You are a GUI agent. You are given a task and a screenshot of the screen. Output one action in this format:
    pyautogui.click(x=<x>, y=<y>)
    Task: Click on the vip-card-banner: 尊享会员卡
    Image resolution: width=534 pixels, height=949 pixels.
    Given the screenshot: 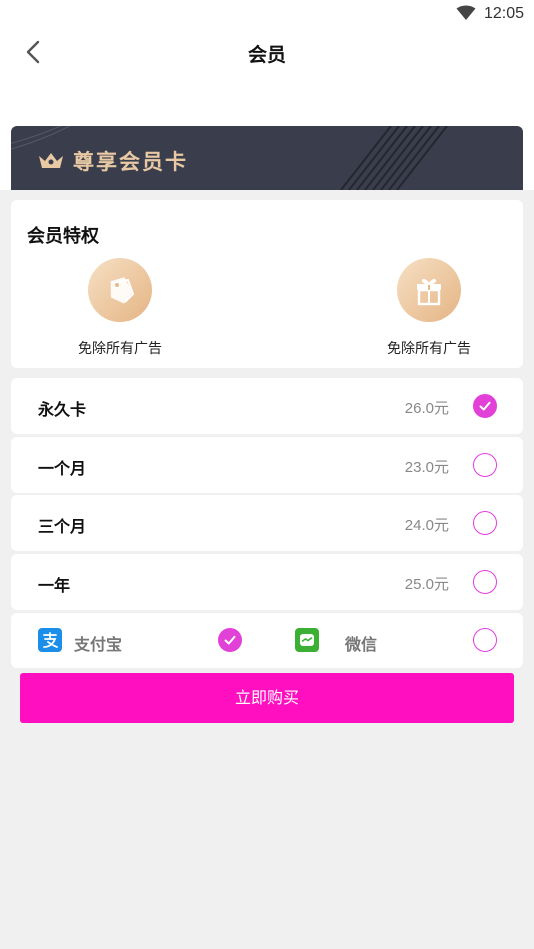 What is the action you would take?
    pyautogui.click(x=267, y=158)
    